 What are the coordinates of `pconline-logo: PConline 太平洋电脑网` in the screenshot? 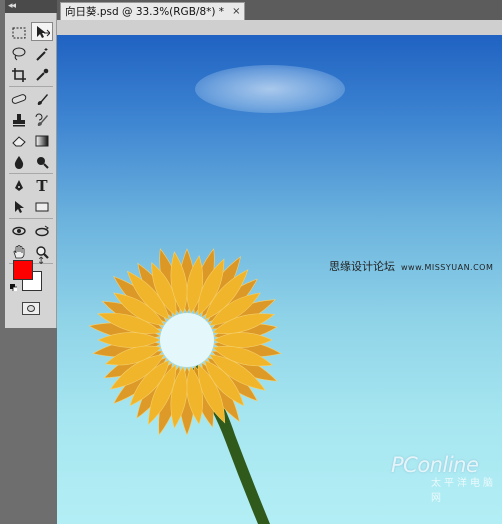 It's located at (446, 478).